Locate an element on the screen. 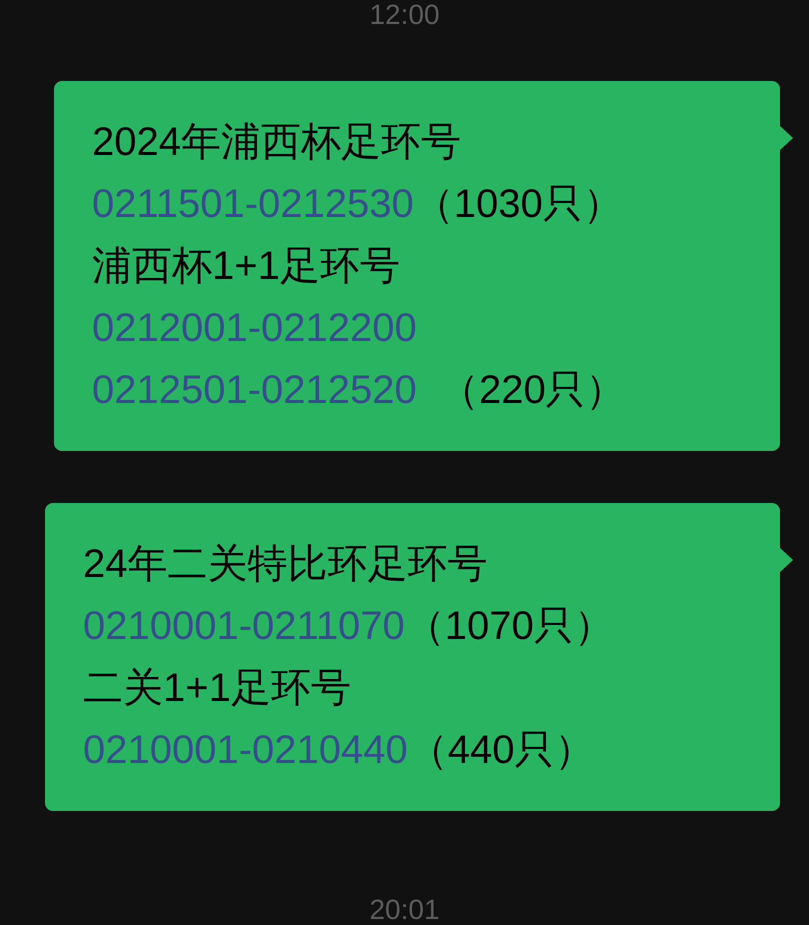  message-text: （1070只） is located at coordinates (509, 626).